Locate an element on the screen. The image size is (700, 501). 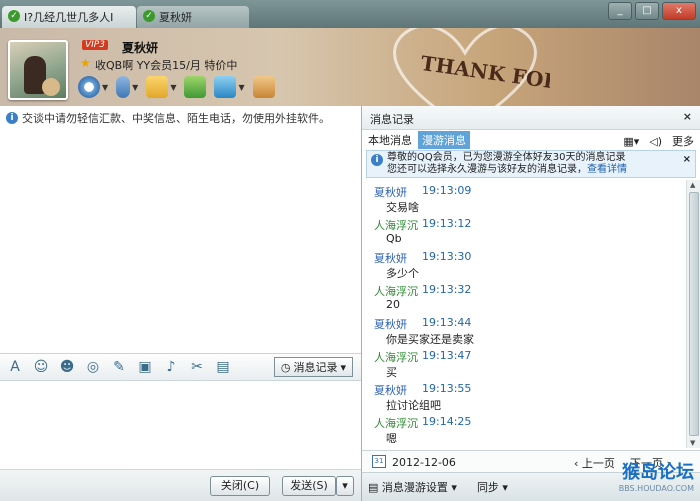
tab-group-chat: ✓ I?几经几世几多人I is located at coordinates (69, 17).